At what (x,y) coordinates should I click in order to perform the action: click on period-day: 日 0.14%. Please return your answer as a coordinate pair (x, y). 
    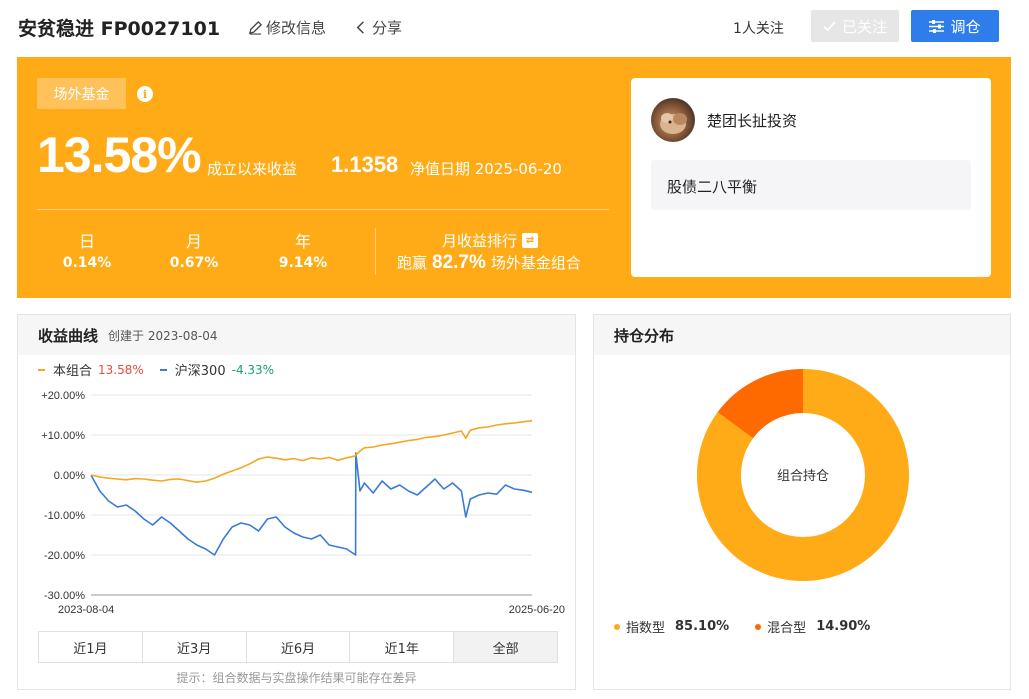
    Looking at the image, I should click on (87, 249).